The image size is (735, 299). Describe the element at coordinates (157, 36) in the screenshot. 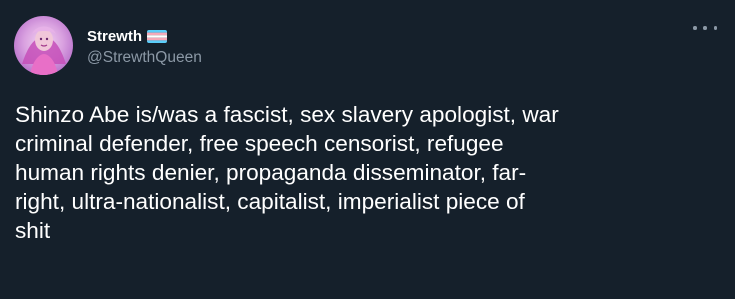

I see `transgender-flag-icon` at that location.